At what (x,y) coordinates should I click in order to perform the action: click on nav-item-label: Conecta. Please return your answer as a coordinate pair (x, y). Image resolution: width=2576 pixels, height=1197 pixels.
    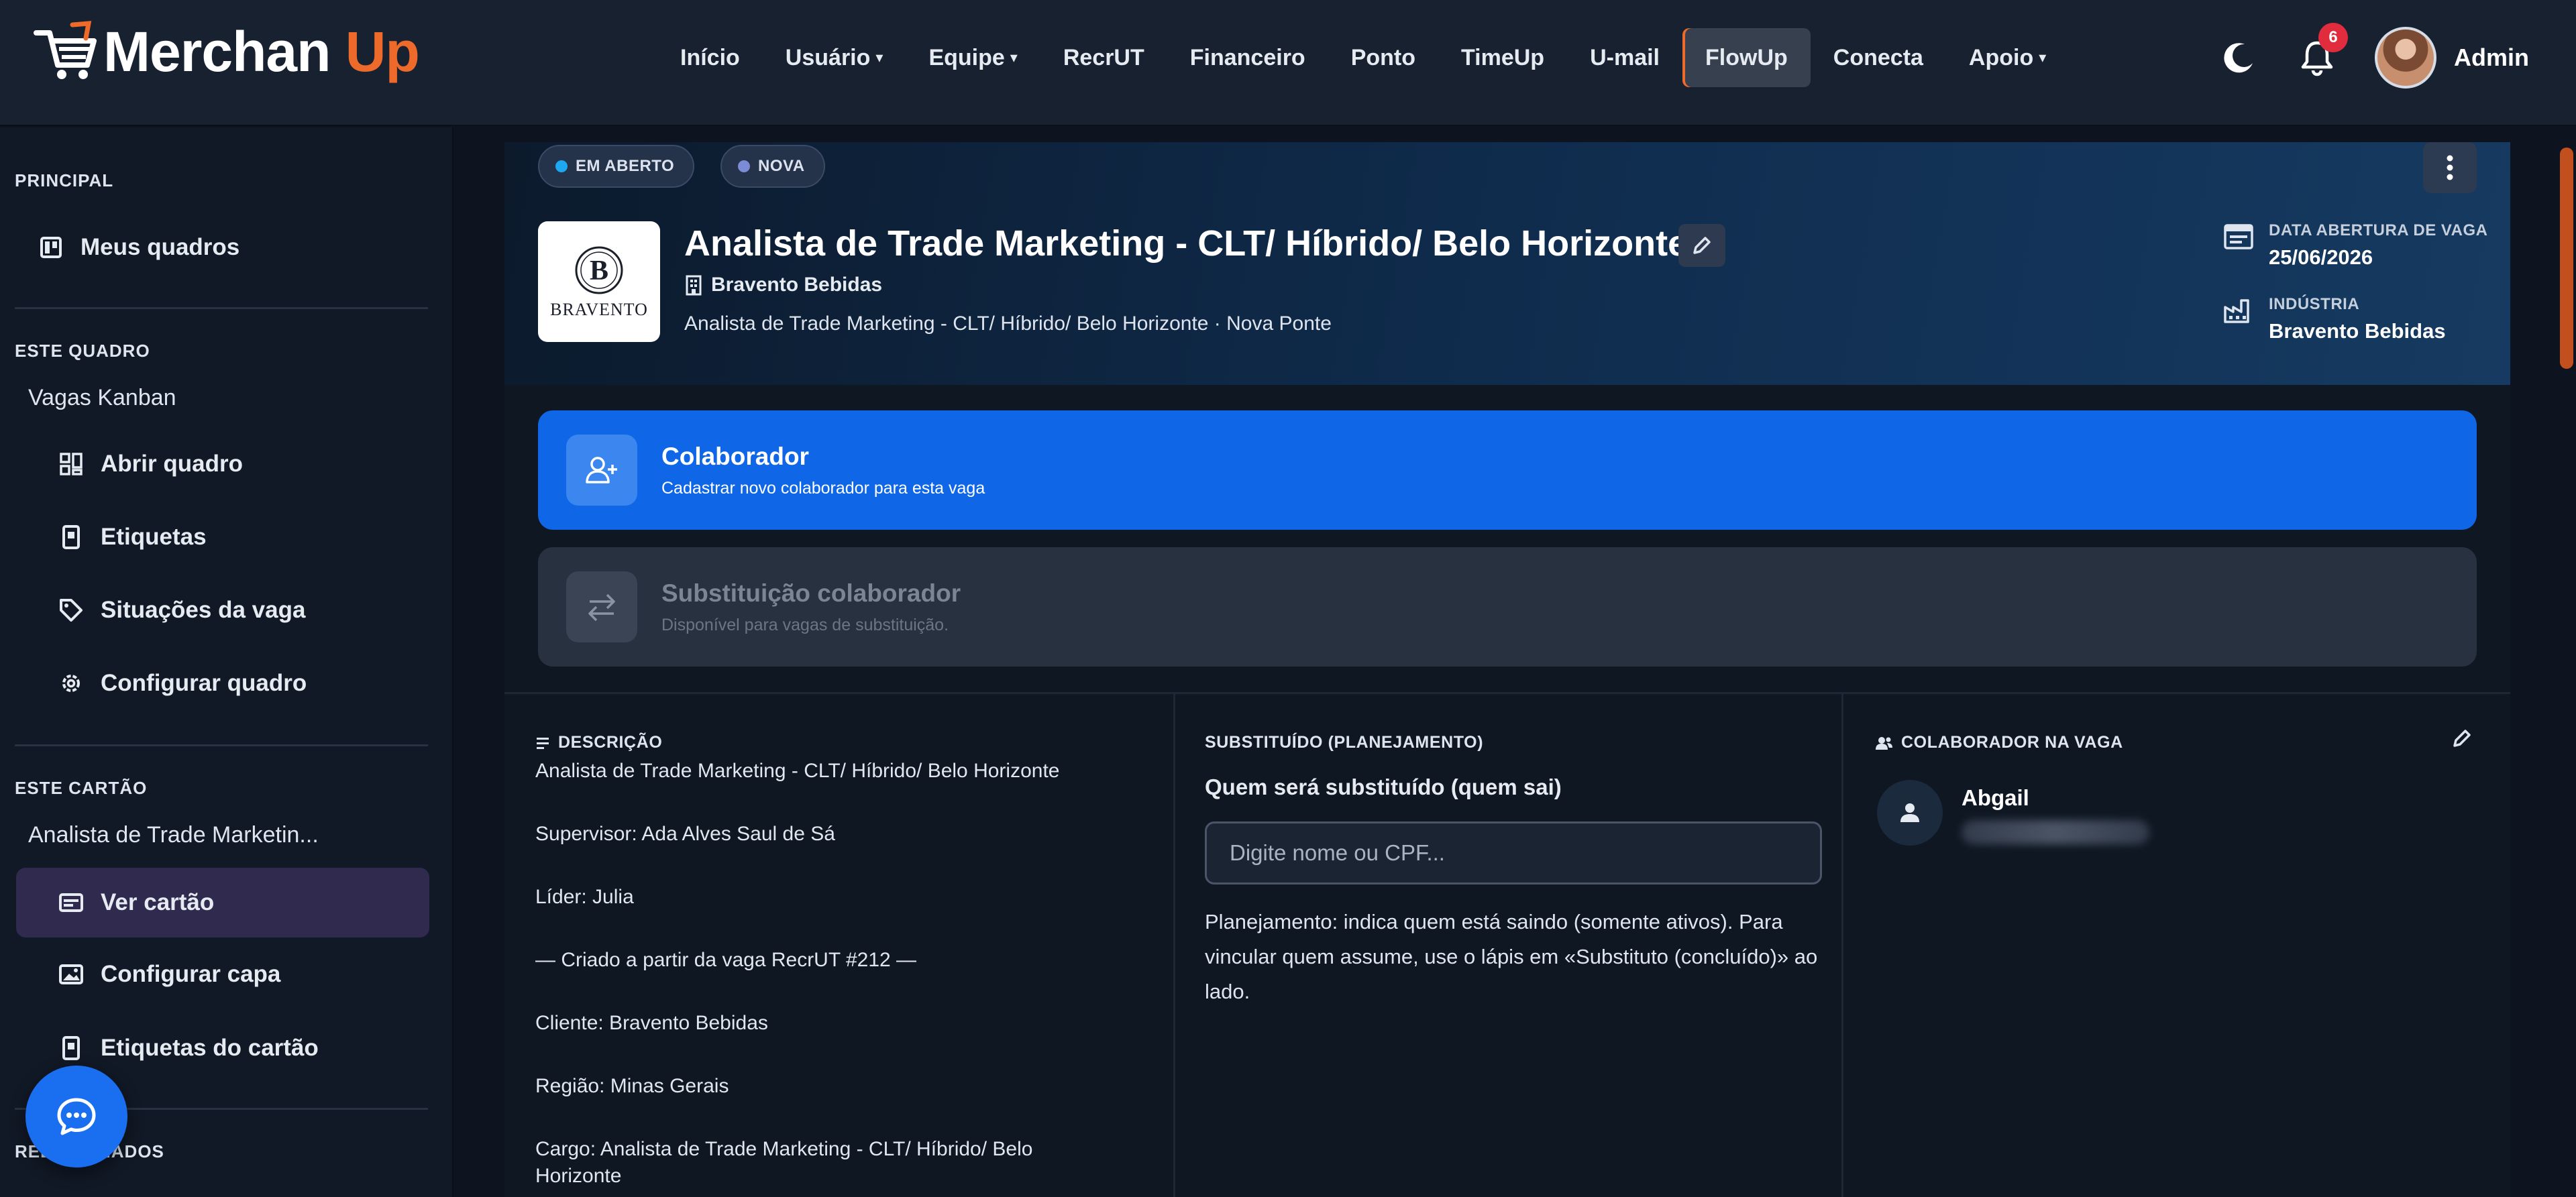
    Looking at the image, I should click on (1878, 57).